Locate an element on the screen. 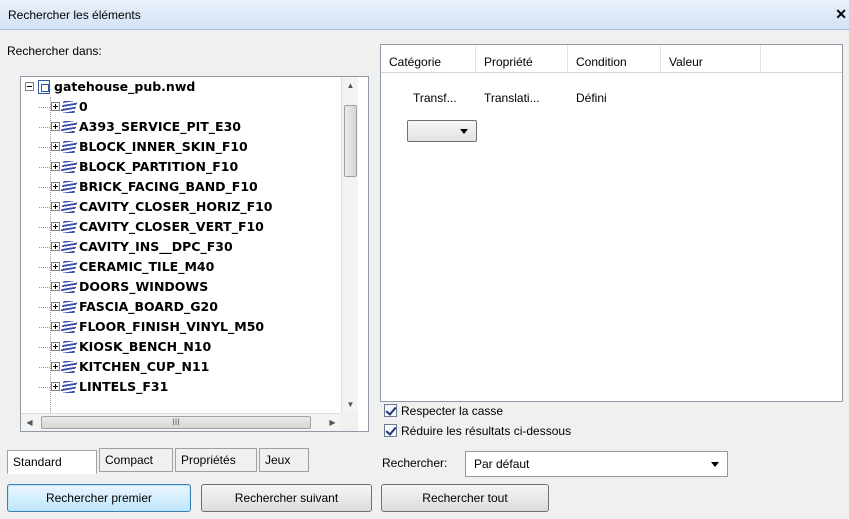  tree-root-row: gatehouse_pub.nwd is located at coordinates (110, 87).